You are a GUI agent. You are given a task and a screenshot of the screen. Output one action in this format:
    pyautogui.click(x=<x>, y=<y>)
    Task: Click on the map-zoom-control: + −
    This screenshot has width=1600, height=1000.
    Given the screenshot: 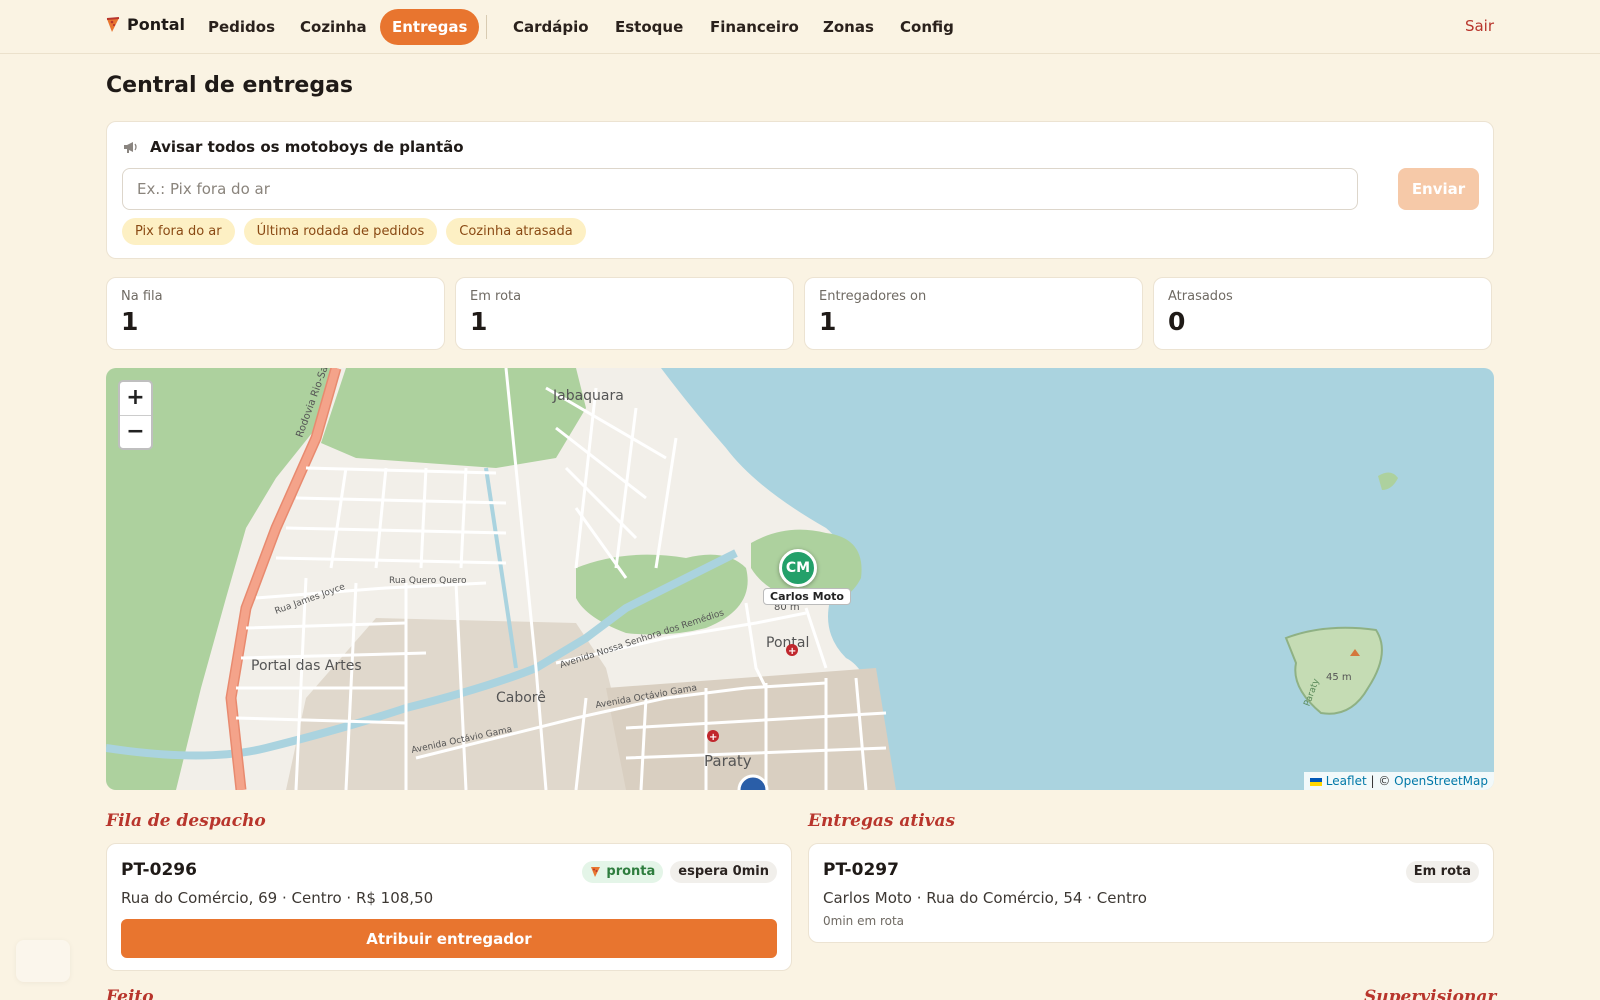 What is the action you would take?
    pyautogui.click(x=135, y=415)
    